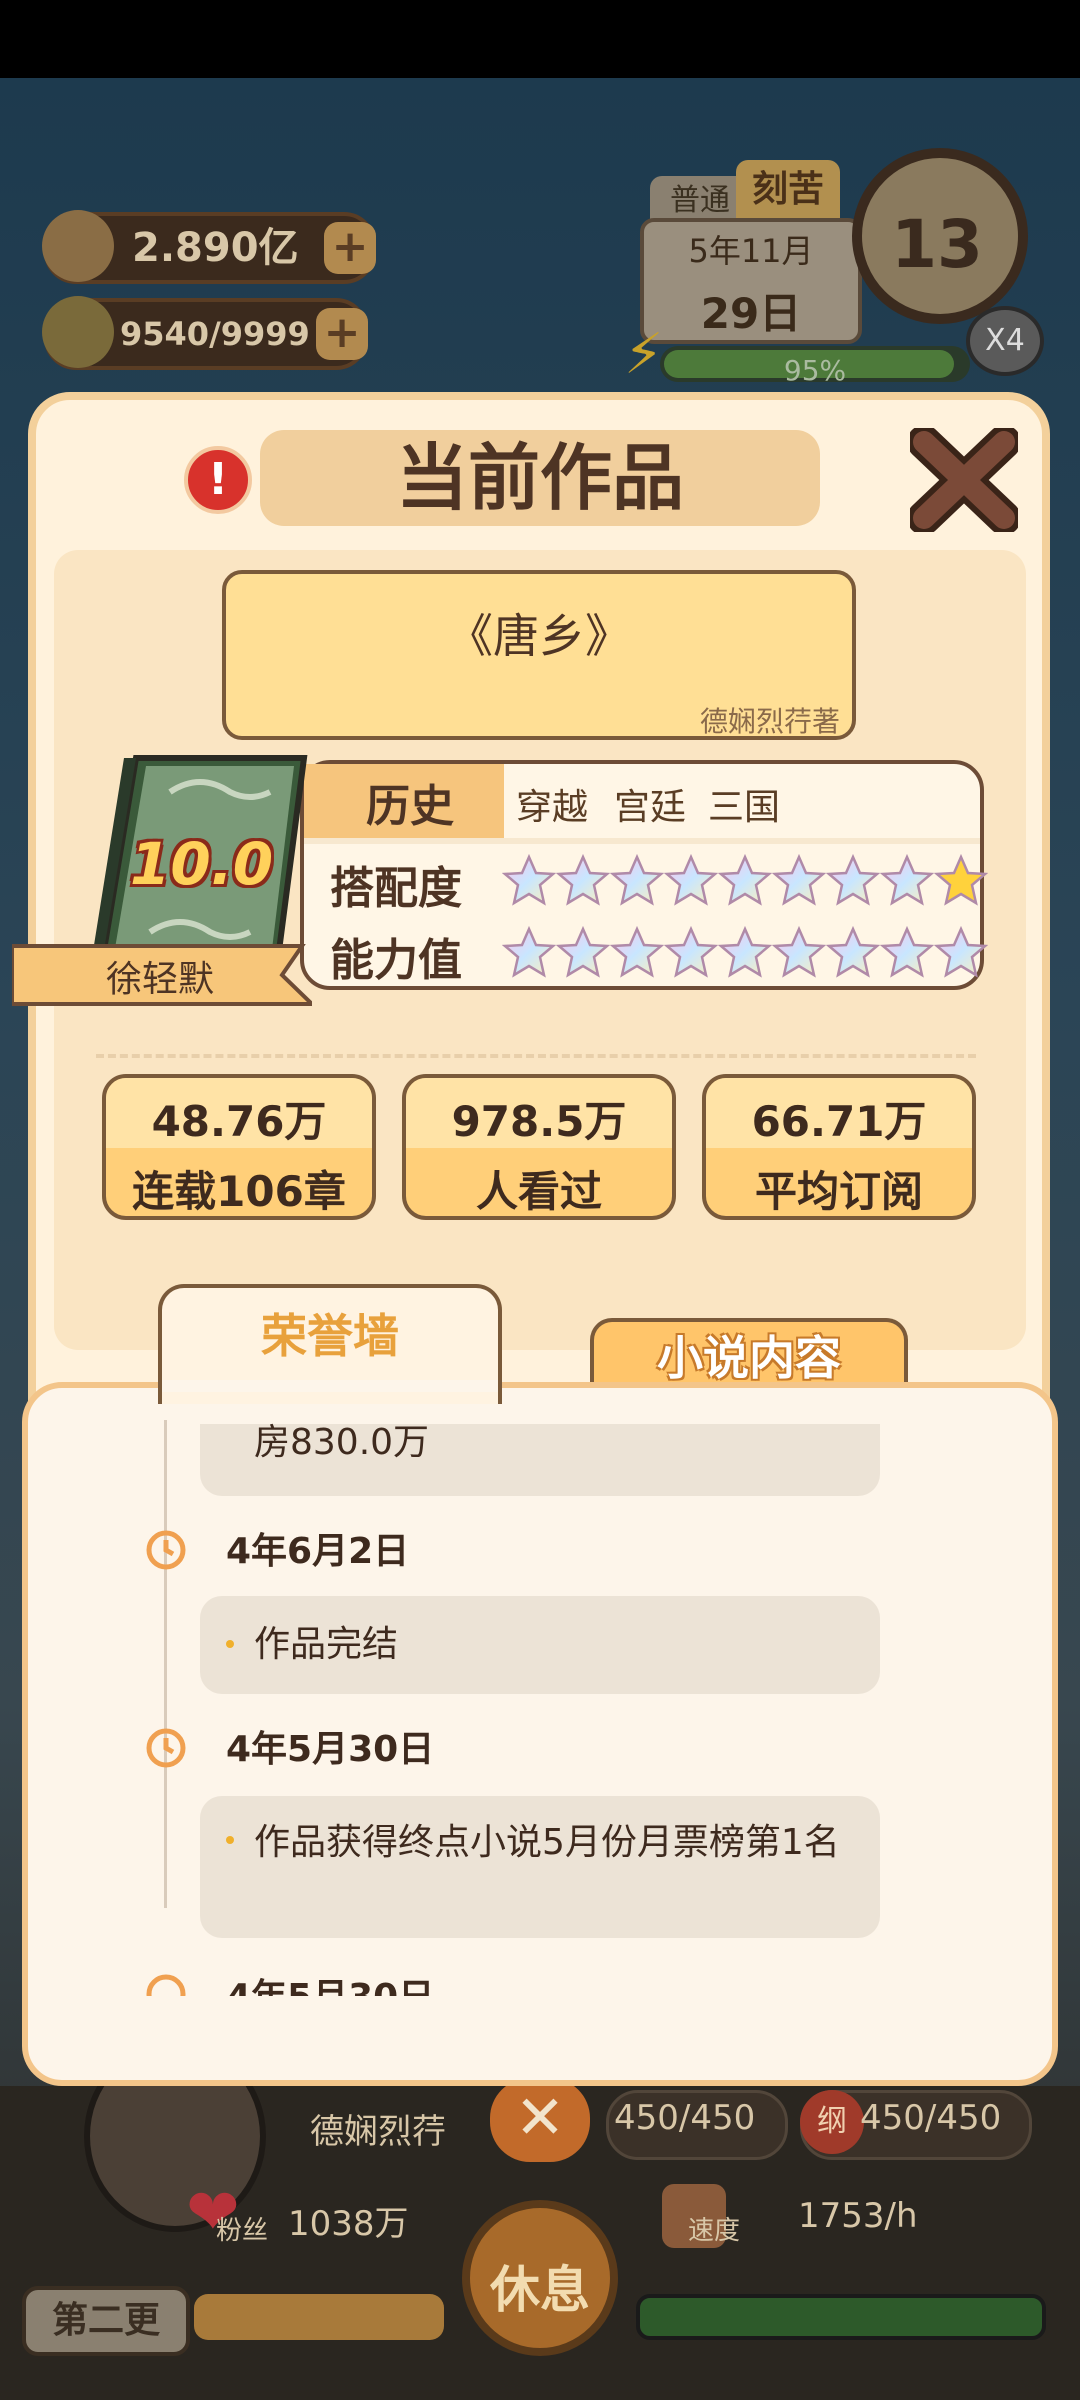 The width and height of the screenshot is (1080, 2400). Describe the element at coordinates (832, 2122) in the screenshot. I see `stat-b-icon: 纲` at that location.